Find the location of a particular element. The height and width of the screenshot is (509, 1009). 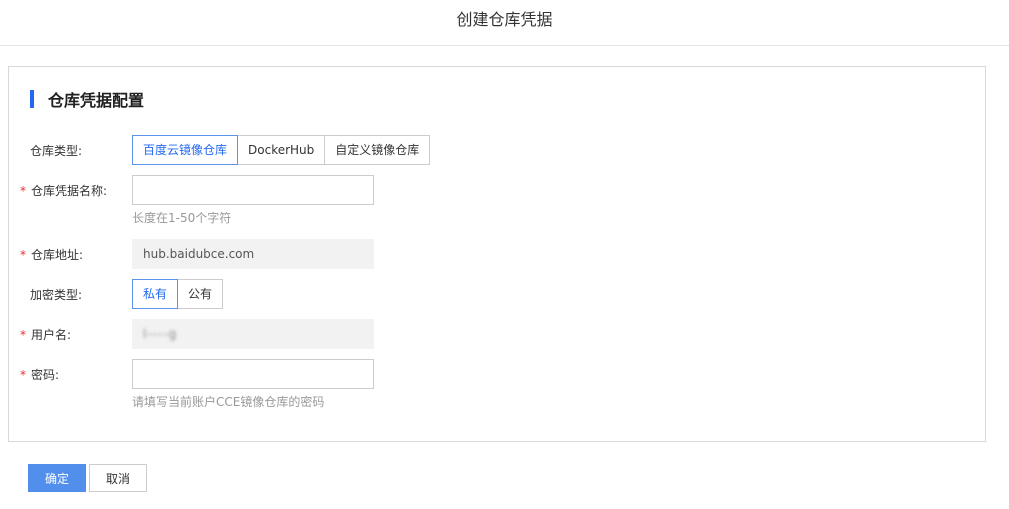

section-accent-bar is located at coordinates (32, 99).